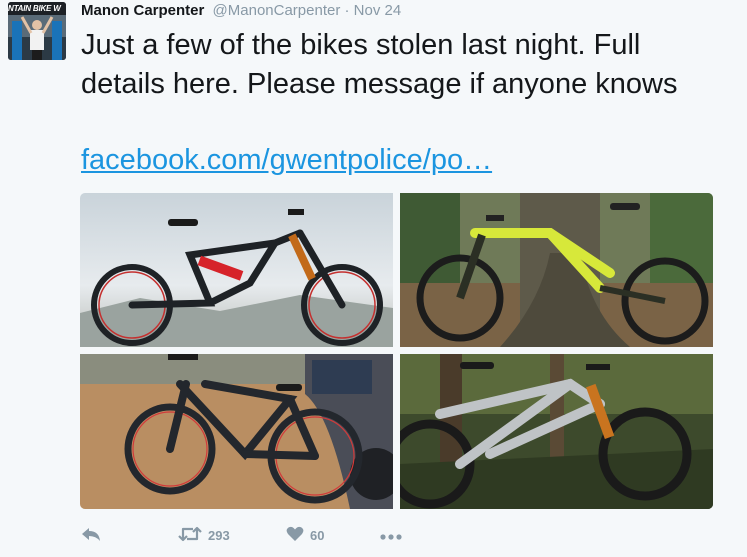  I want to click on reply-icon, so click(91, 535).